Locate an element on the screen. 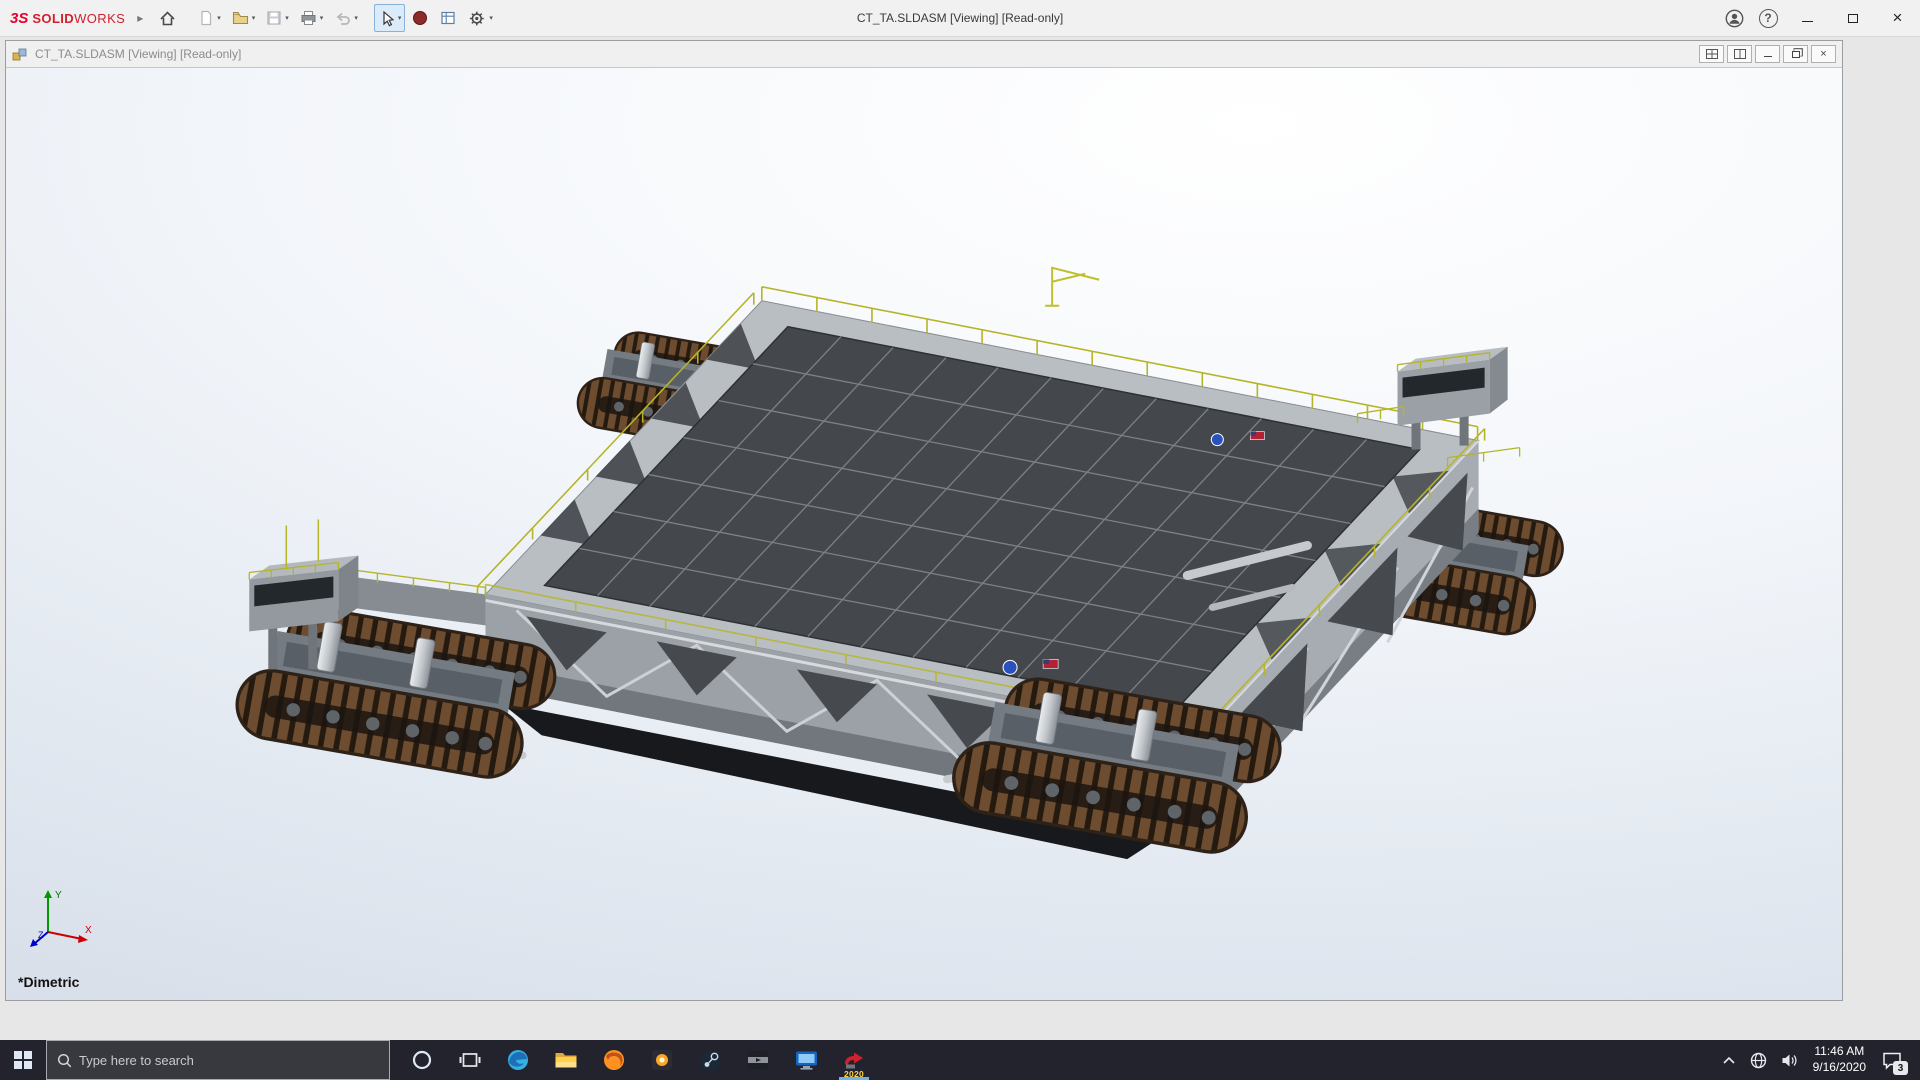 Image resolution: width=1920 pixels, height=1080 pixels. start-button is located at coordinates (23, 1060).